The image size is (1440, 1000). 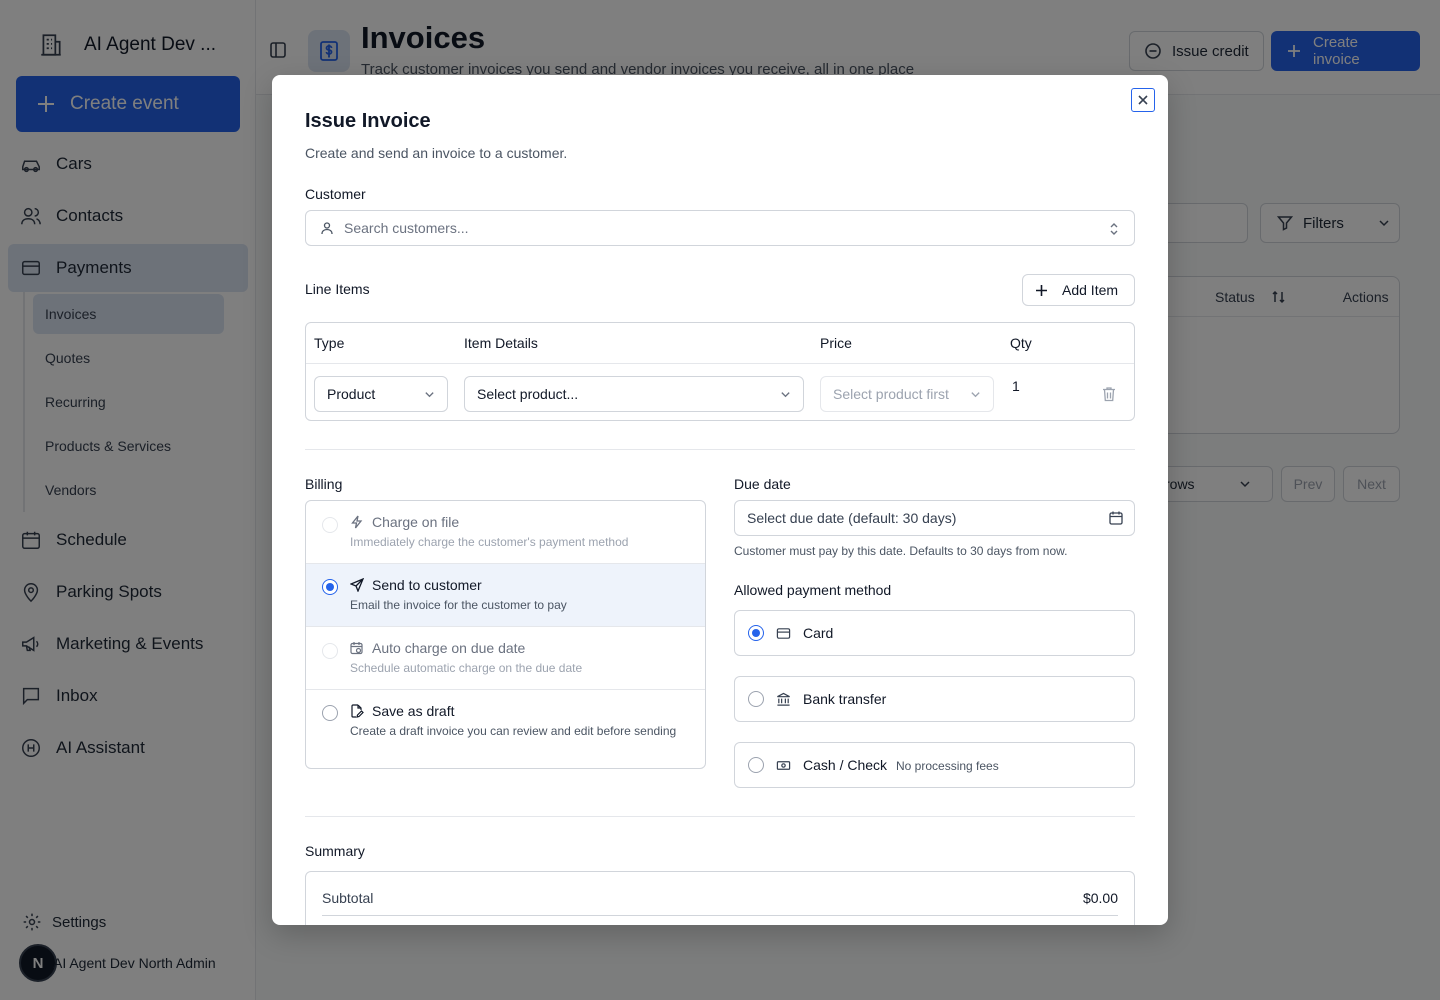 What do you see at coordinates (1116, 518) in the screenshot?
I see `calendar-icon` at bounding box center [1116, 518].